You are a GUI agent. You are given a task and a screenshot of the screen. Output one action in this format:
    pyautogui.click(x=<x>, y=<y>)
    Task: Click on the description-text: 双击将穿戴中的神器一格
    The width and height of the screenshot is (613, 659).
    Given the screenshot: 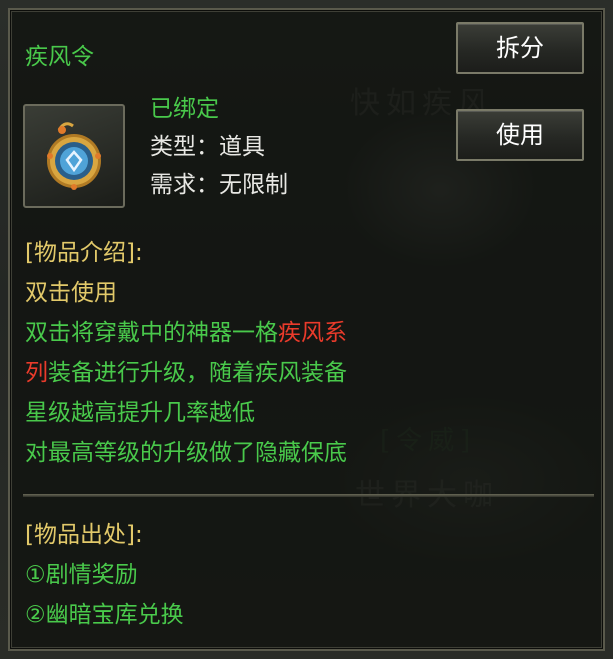 What is the action you would take?
    pyautogui.click(x=151, y=333)
    